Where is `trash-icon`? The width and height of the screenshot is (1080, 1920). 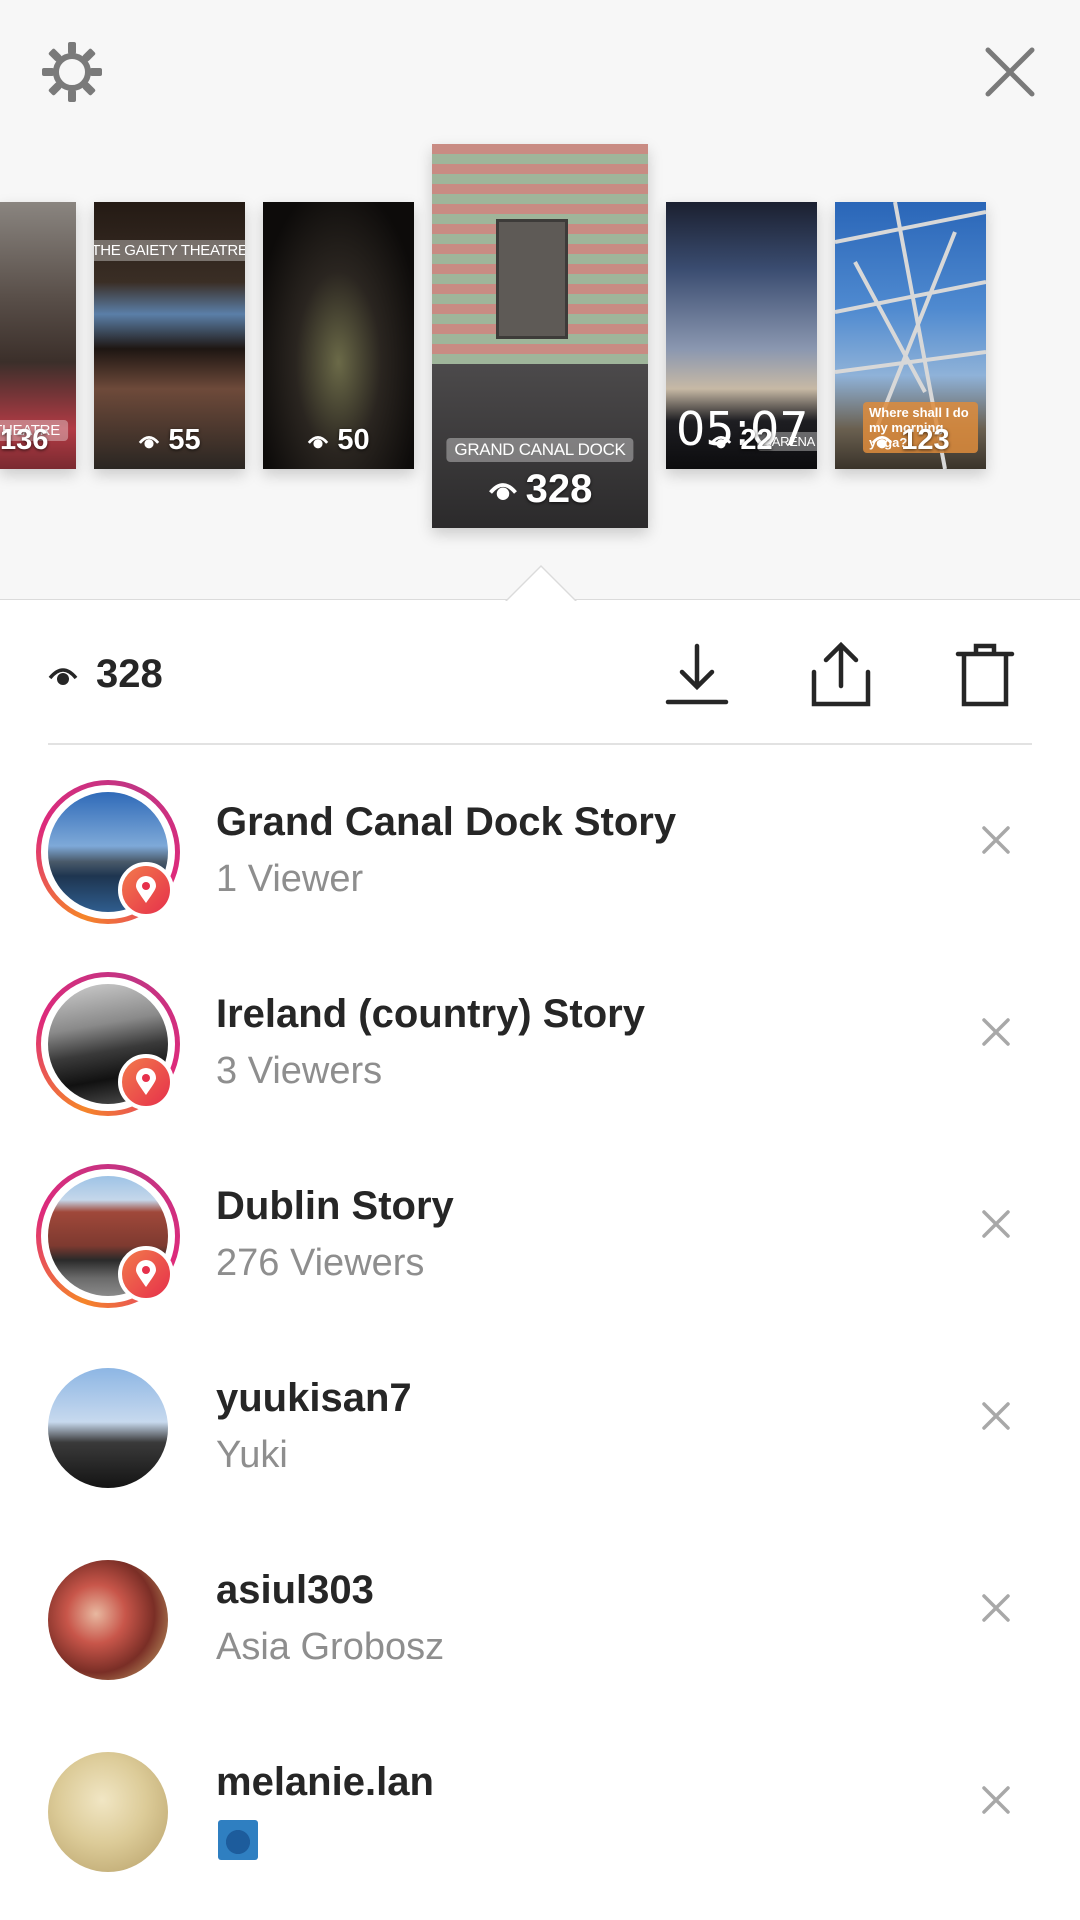
trash-icon is located at coordinates (985, 675).